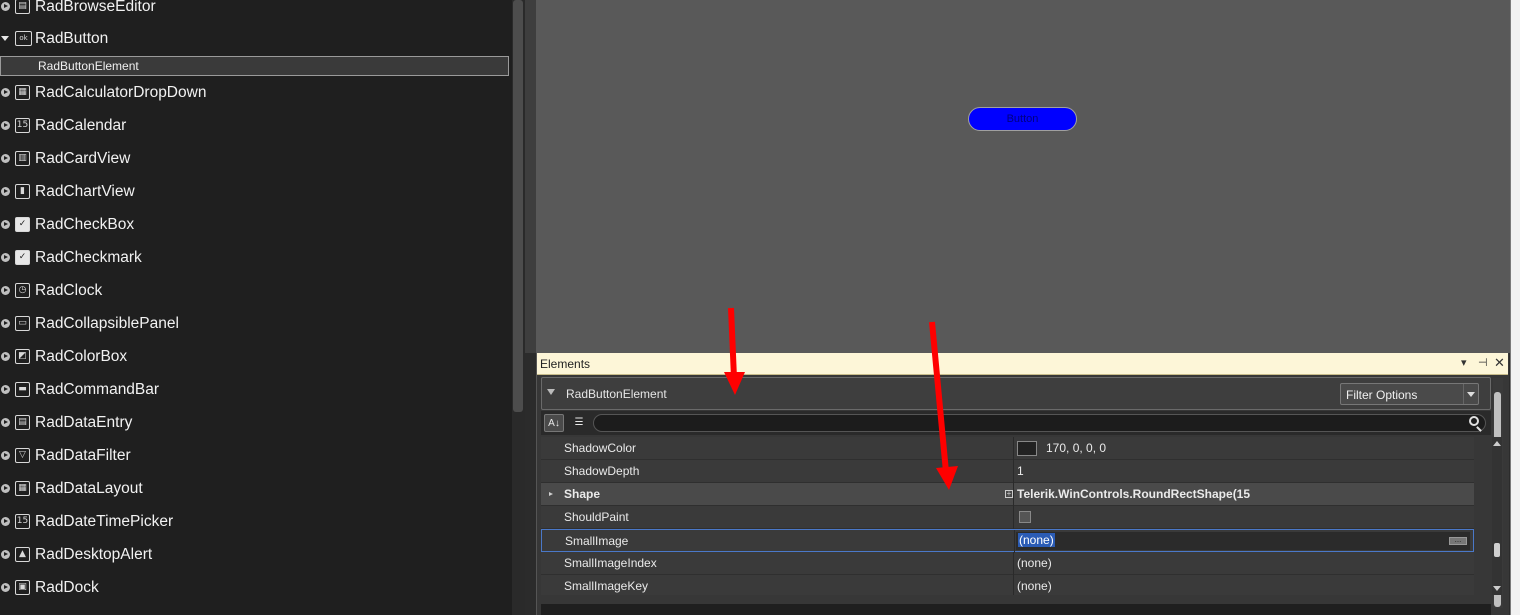 The height and width of the screenshot is (615, 1520). Describe the element at coordinates (943, 405) in the screenshot. I see `annotation-arrow-right` at that location.